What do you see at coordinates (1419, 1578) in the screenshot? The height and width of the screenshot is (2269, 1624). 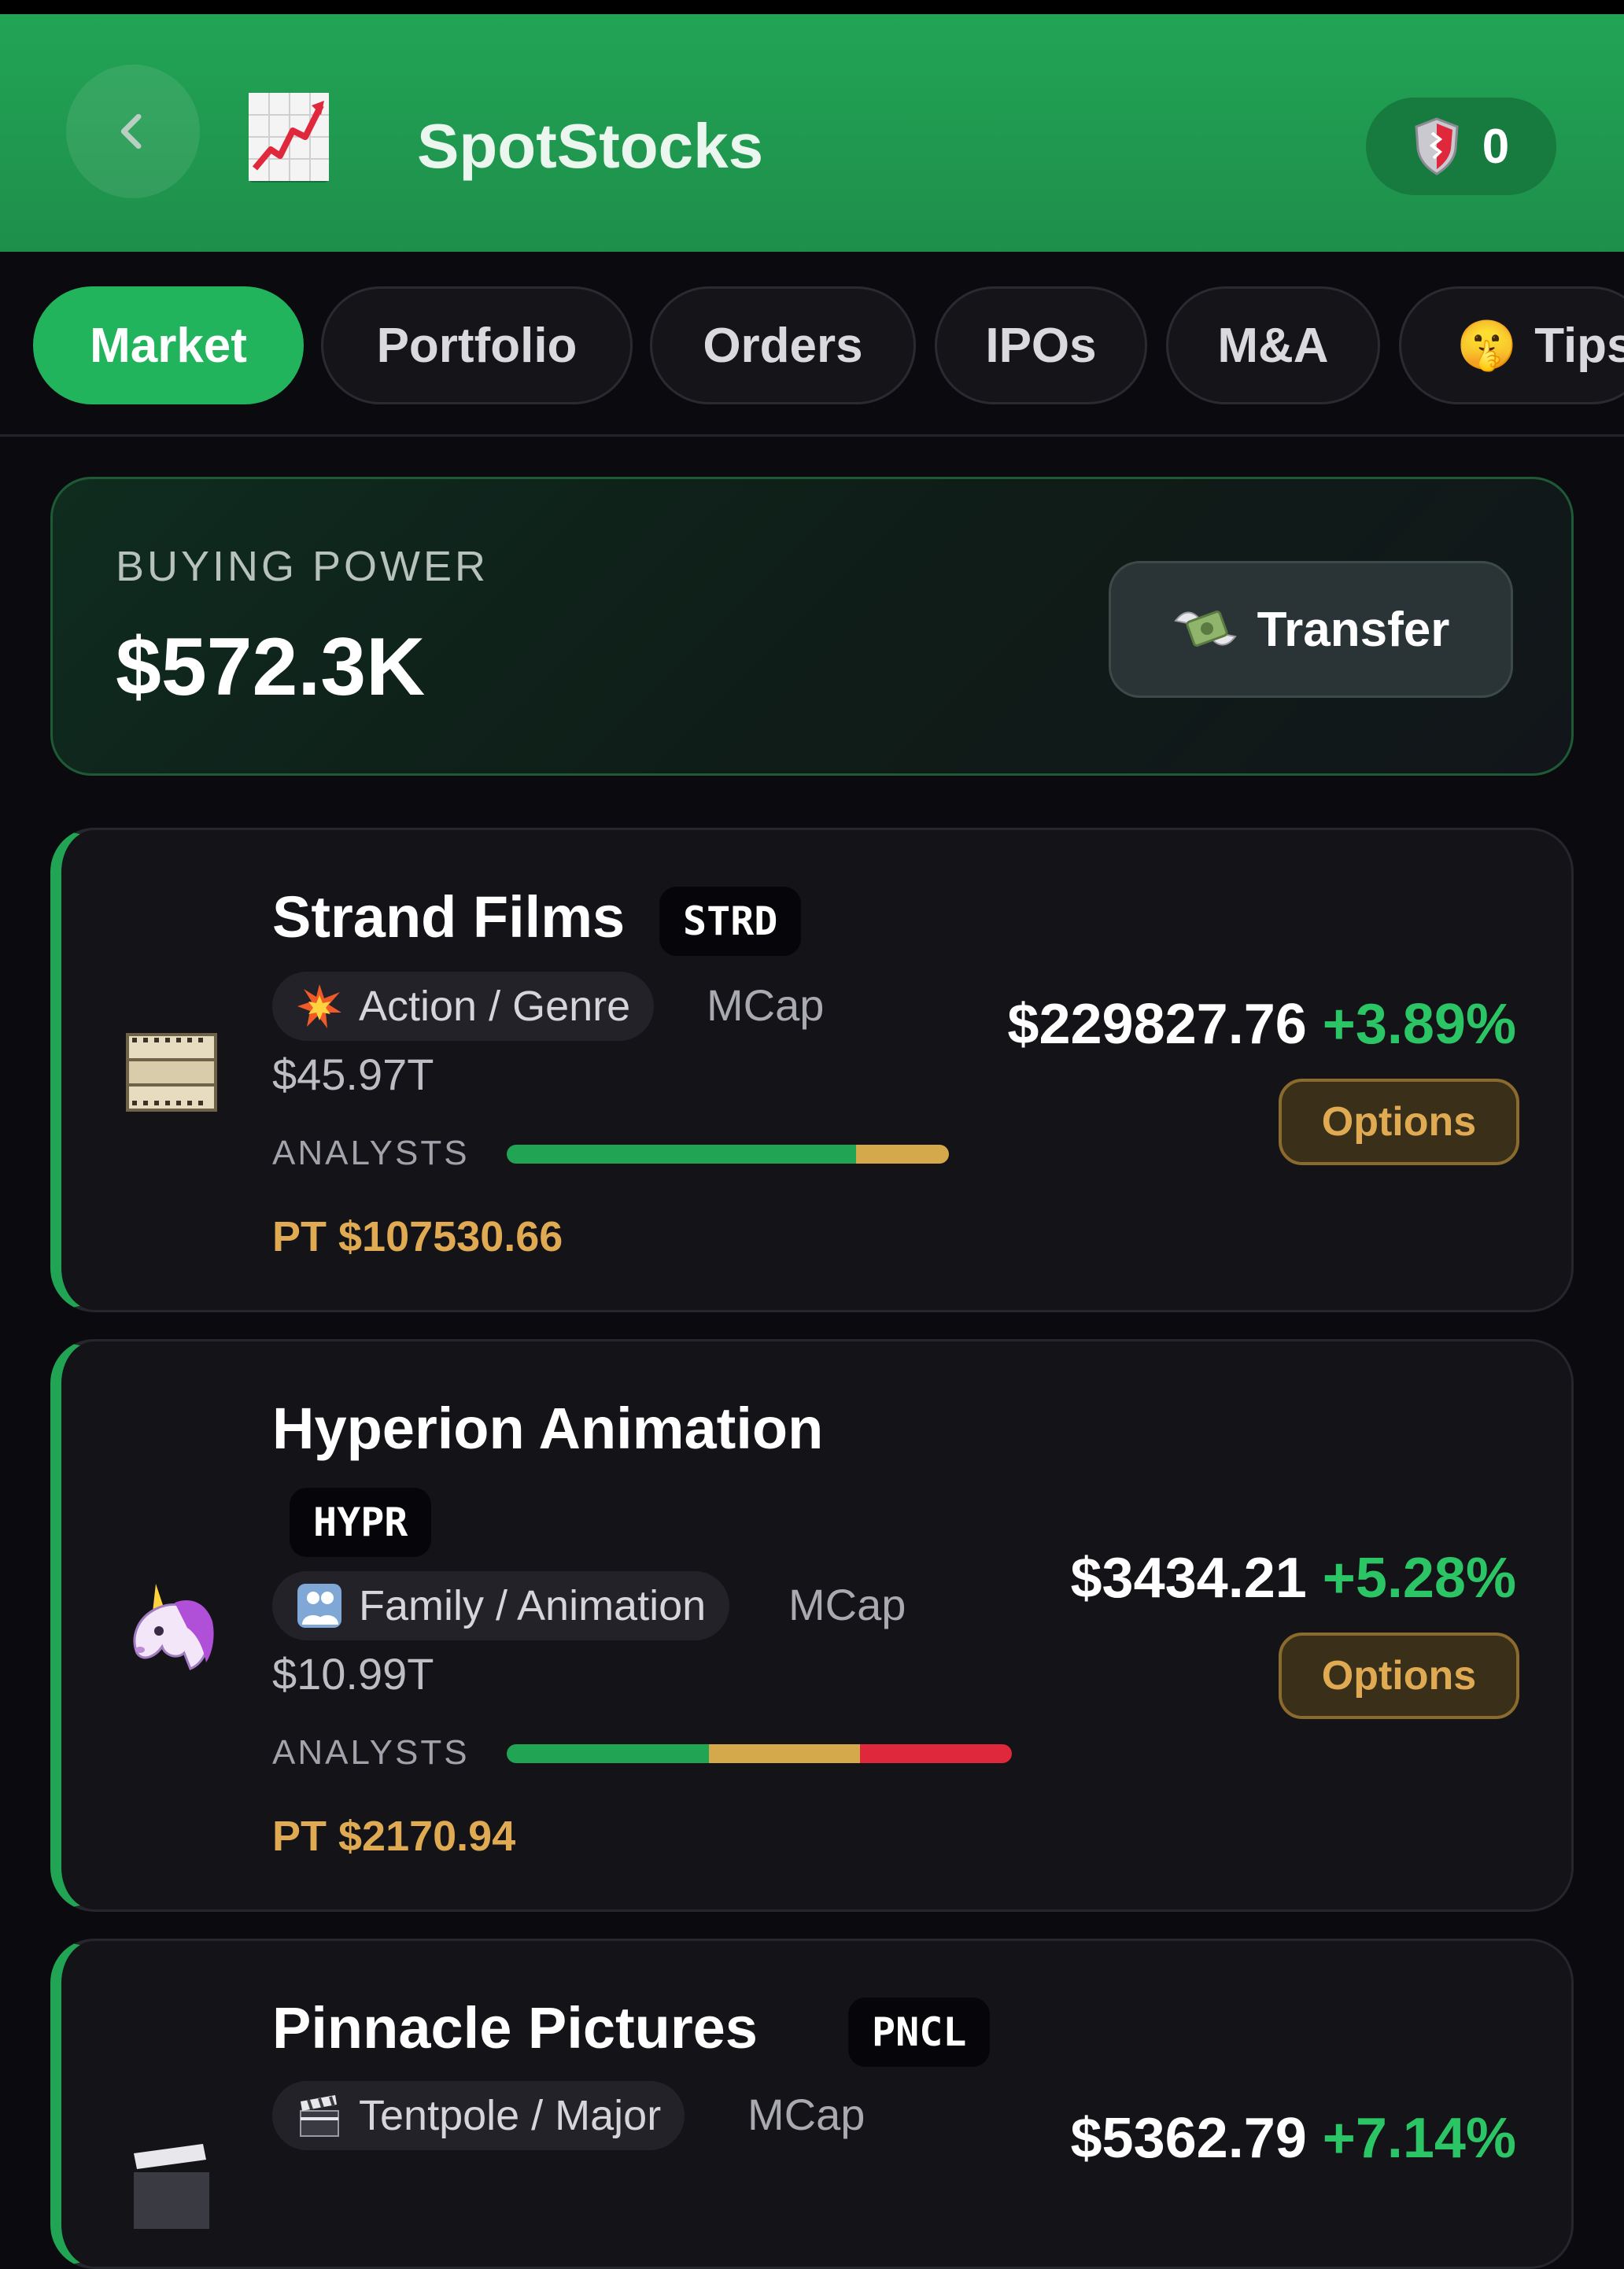 I see `price-change: +5.28%` at bounding box center [1419, 1578].